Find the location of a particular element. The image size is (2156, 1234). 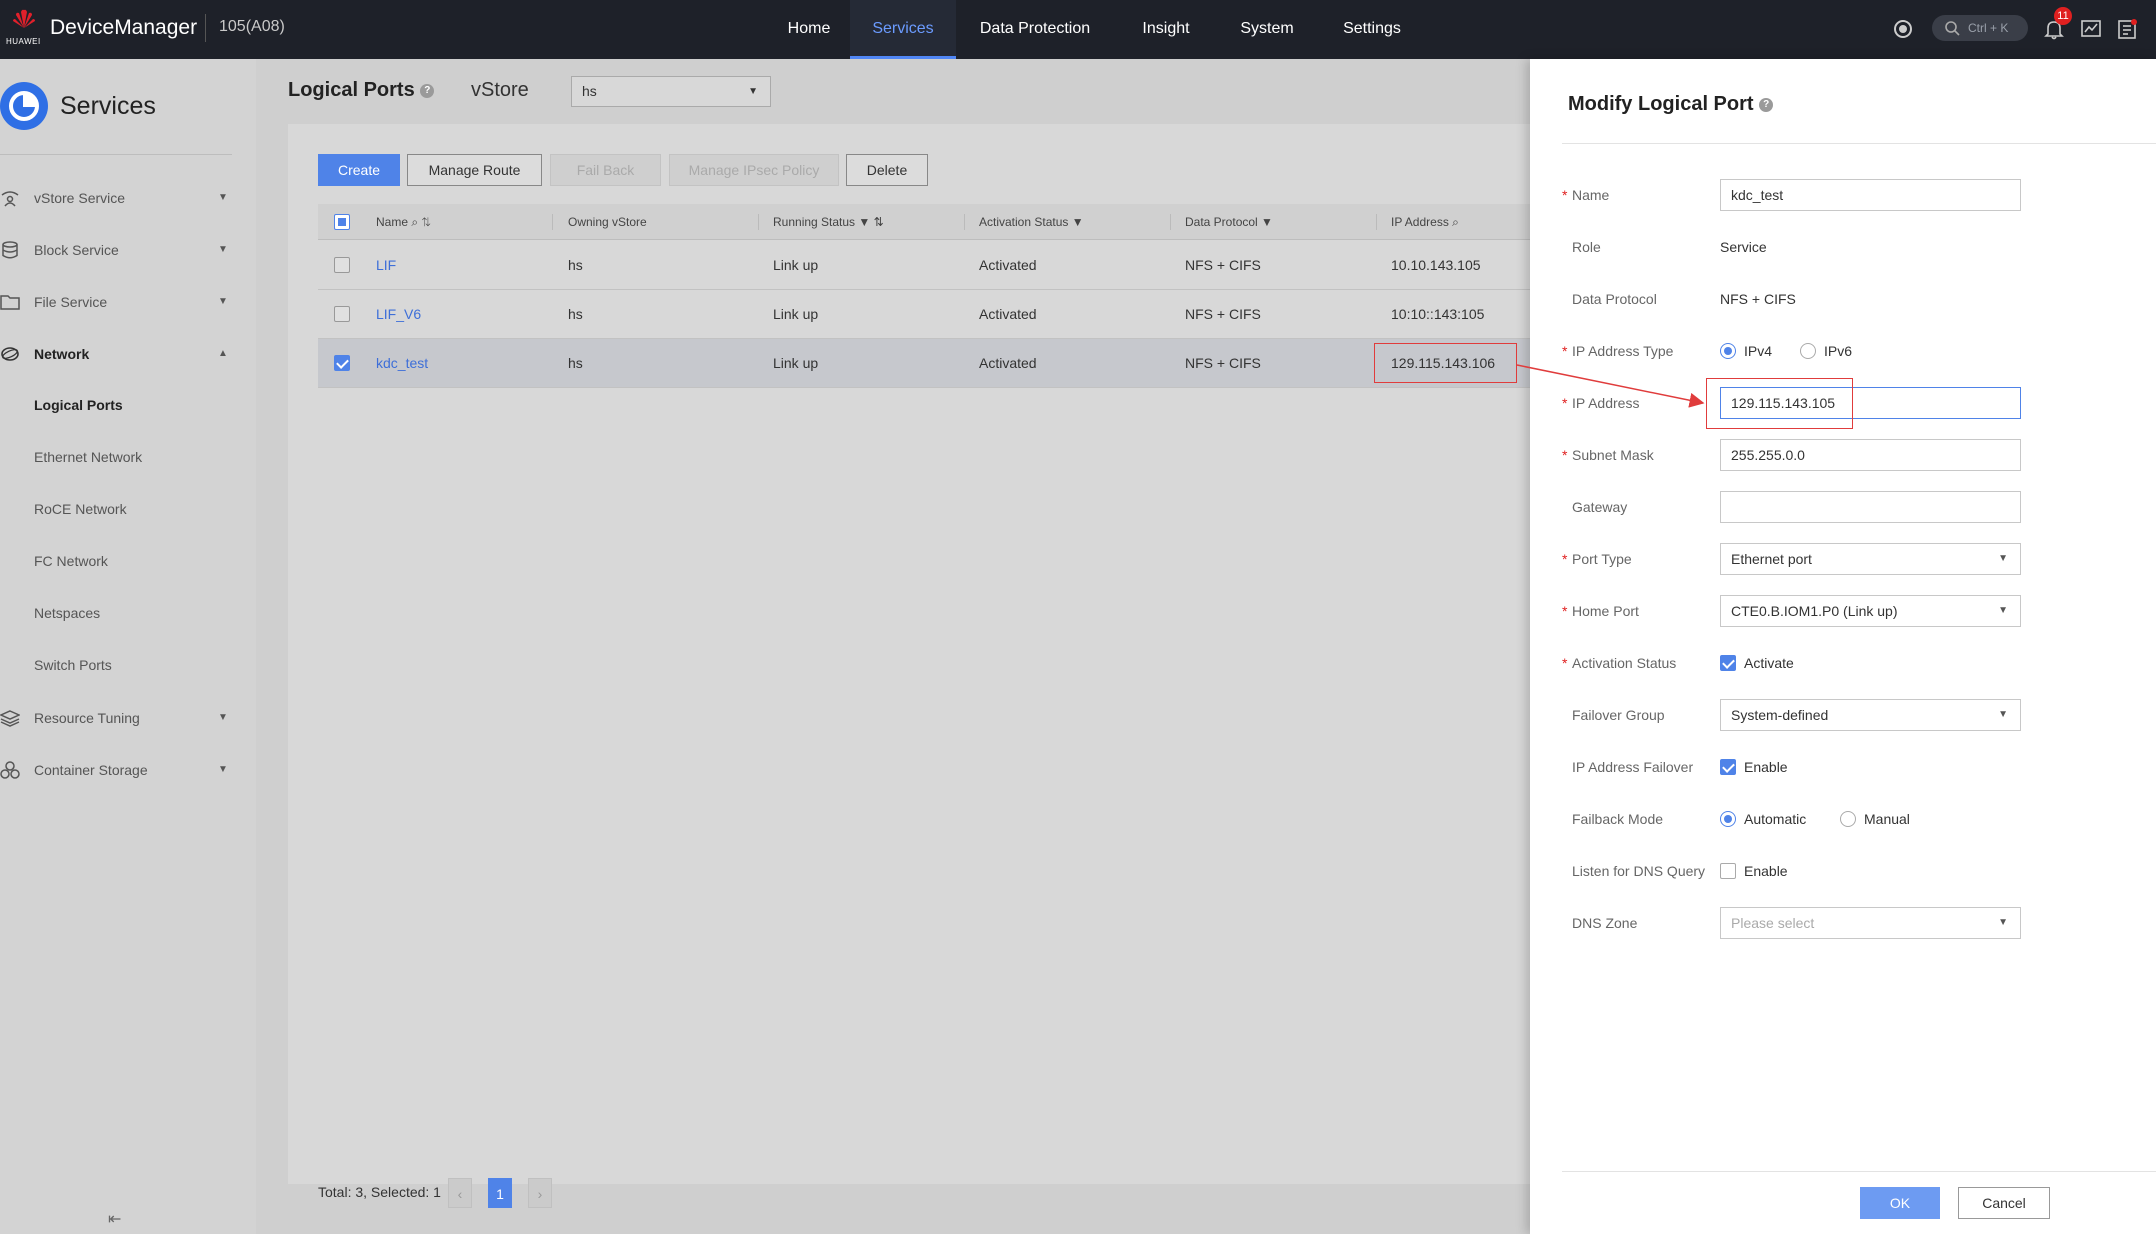

drawer-title-text: Modify Logical Port is located at coordinates (1661, 104).